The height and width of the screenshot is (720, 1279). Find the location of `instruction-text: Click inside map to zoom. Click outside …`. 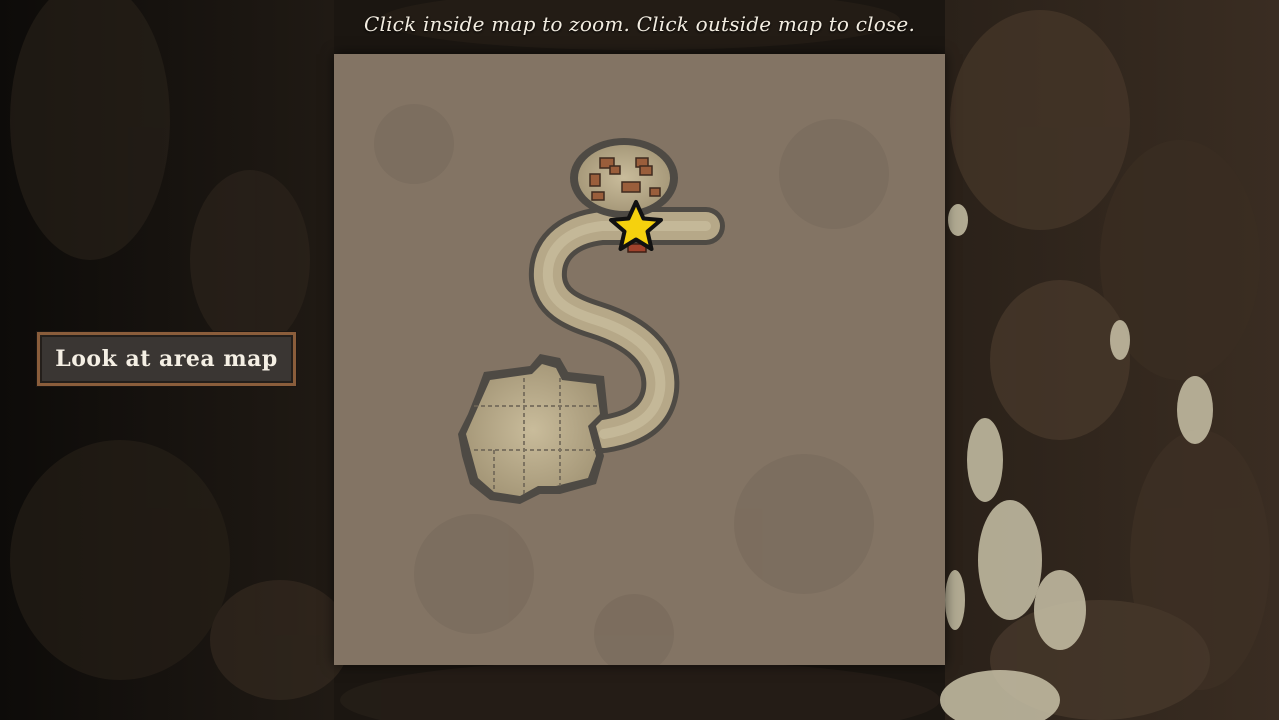

instruction-text: Click inside map to zoom. Click outside … is located at coordinates (639, 24).